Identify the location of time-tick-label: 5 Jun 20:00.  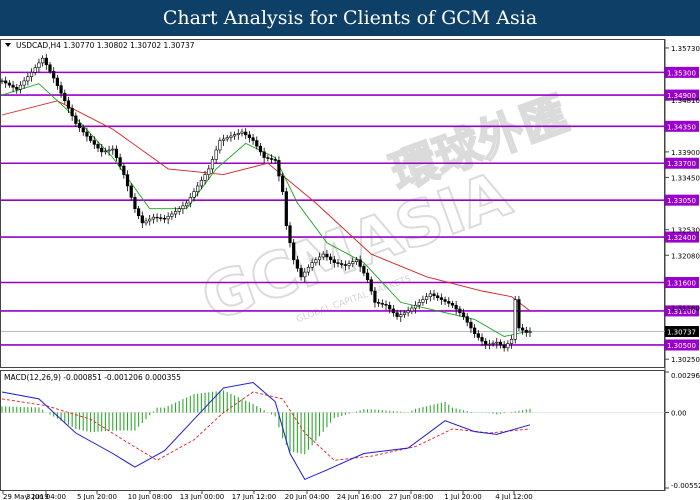
(97, 496).